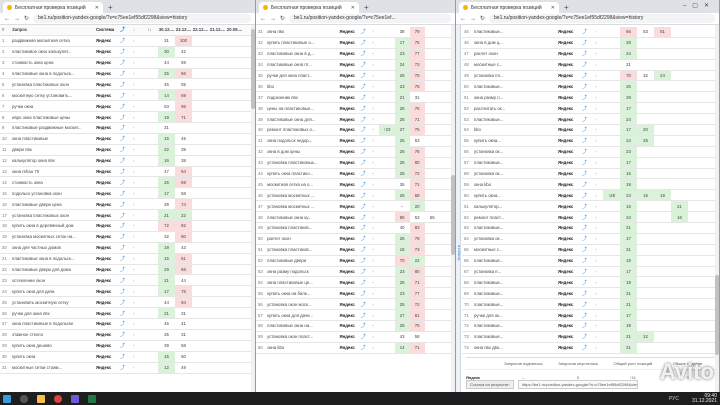 This screenshot has height=405, width=720. I want to click on table-row: 50 пластиковые... Яндекс ⤴ › 26, so click(590, 87).